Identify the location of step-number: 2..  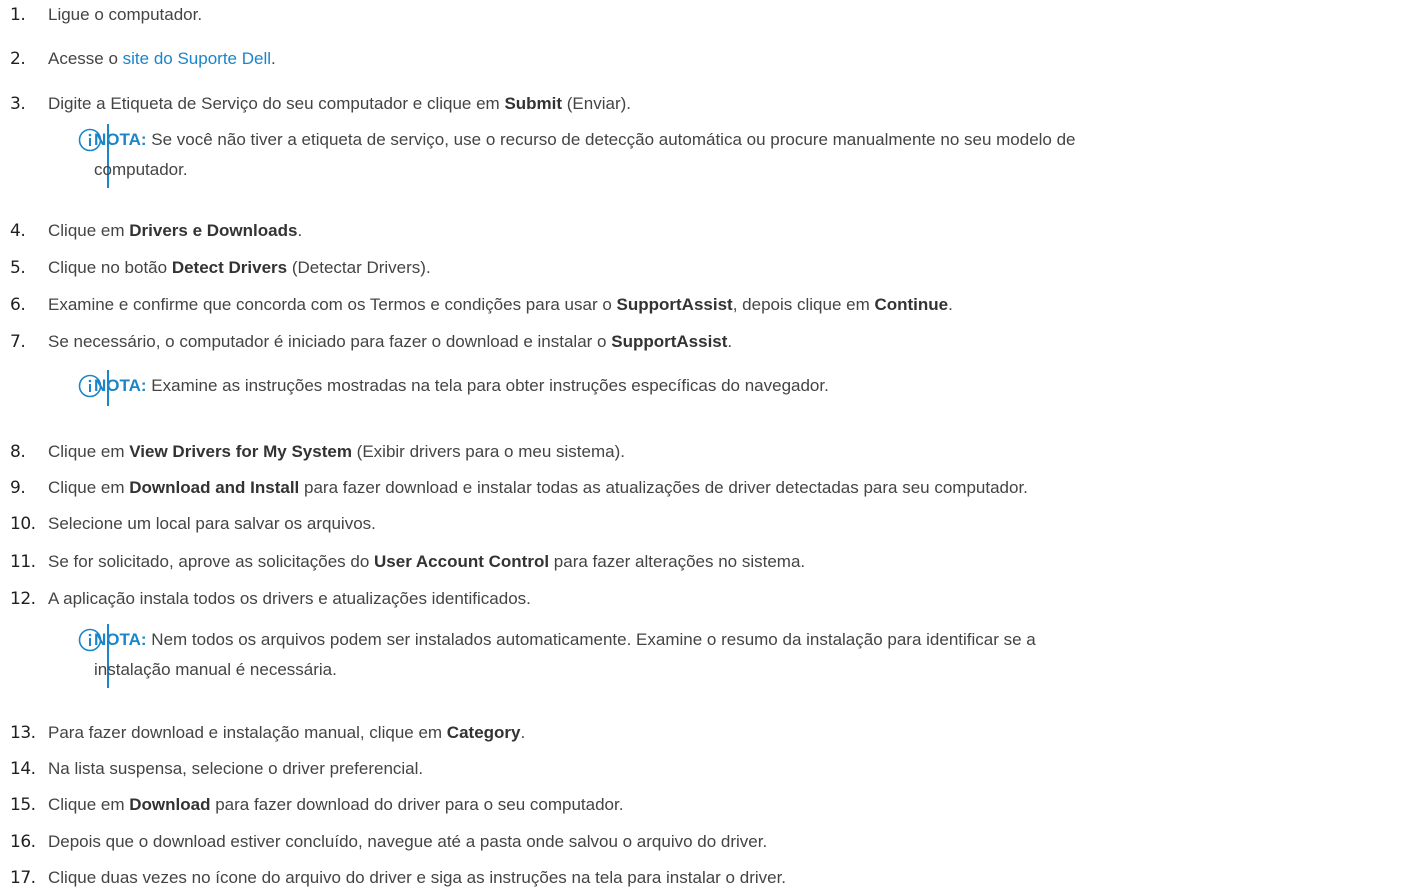
(18, 59).